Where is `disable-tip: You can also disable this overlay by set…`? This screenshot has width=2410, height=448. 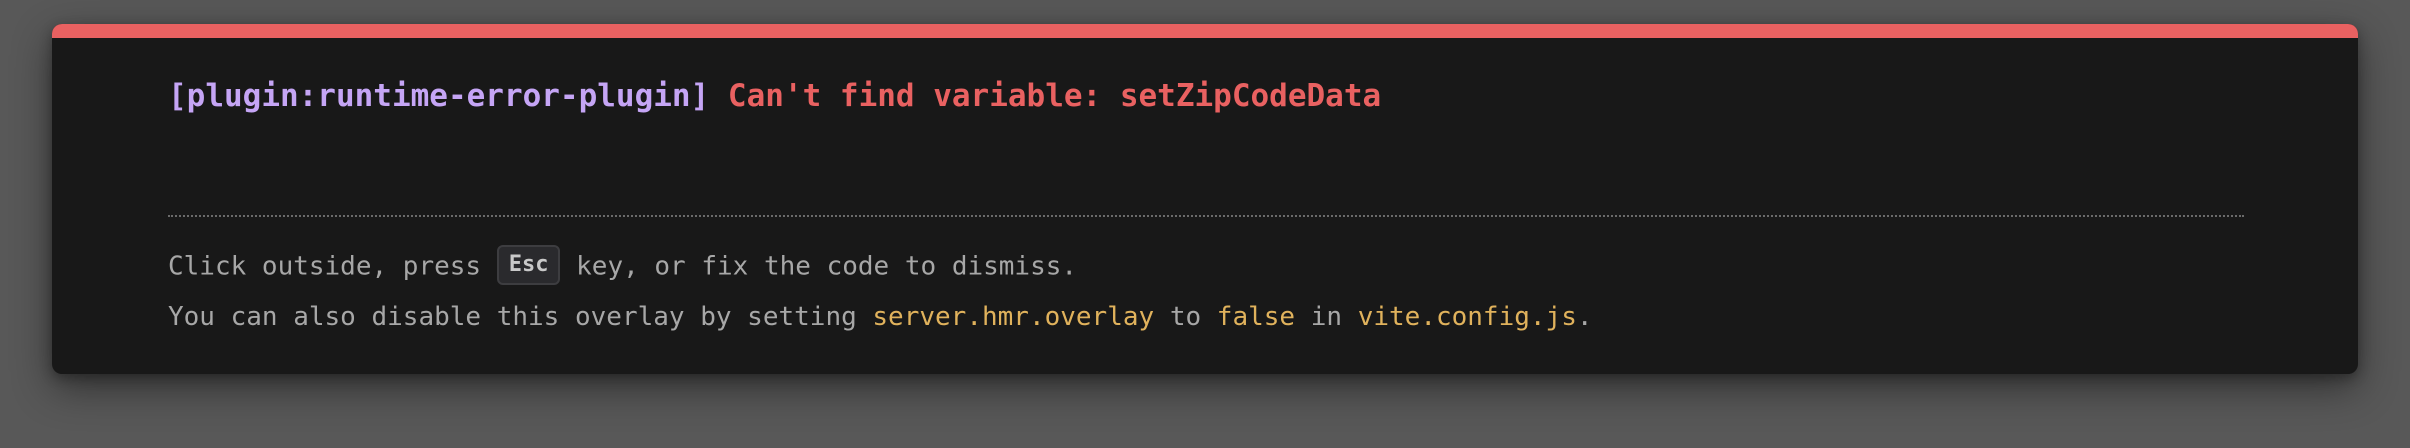 disable-tip: You can also disable this overlay by set… is located at coordinates (880, 317).